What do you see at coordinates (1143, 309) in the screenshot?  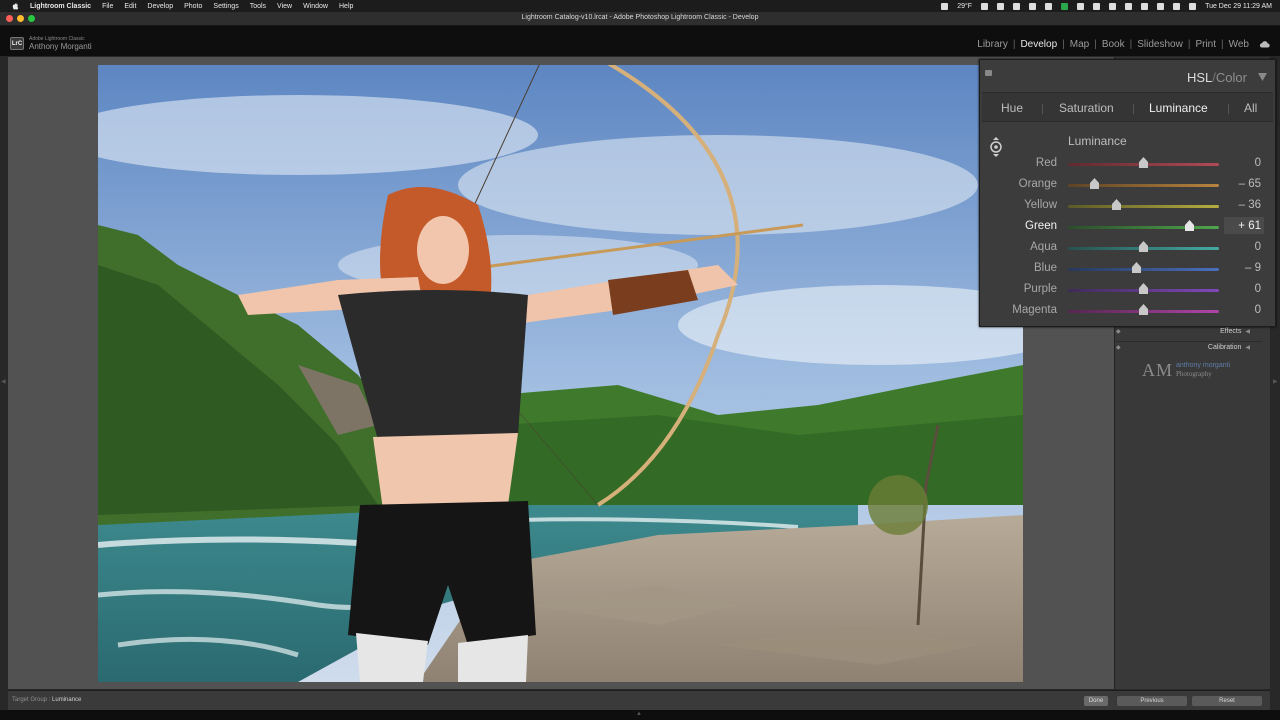 I see `slider-thumb-magenta` at bounding box center [1143, 309].